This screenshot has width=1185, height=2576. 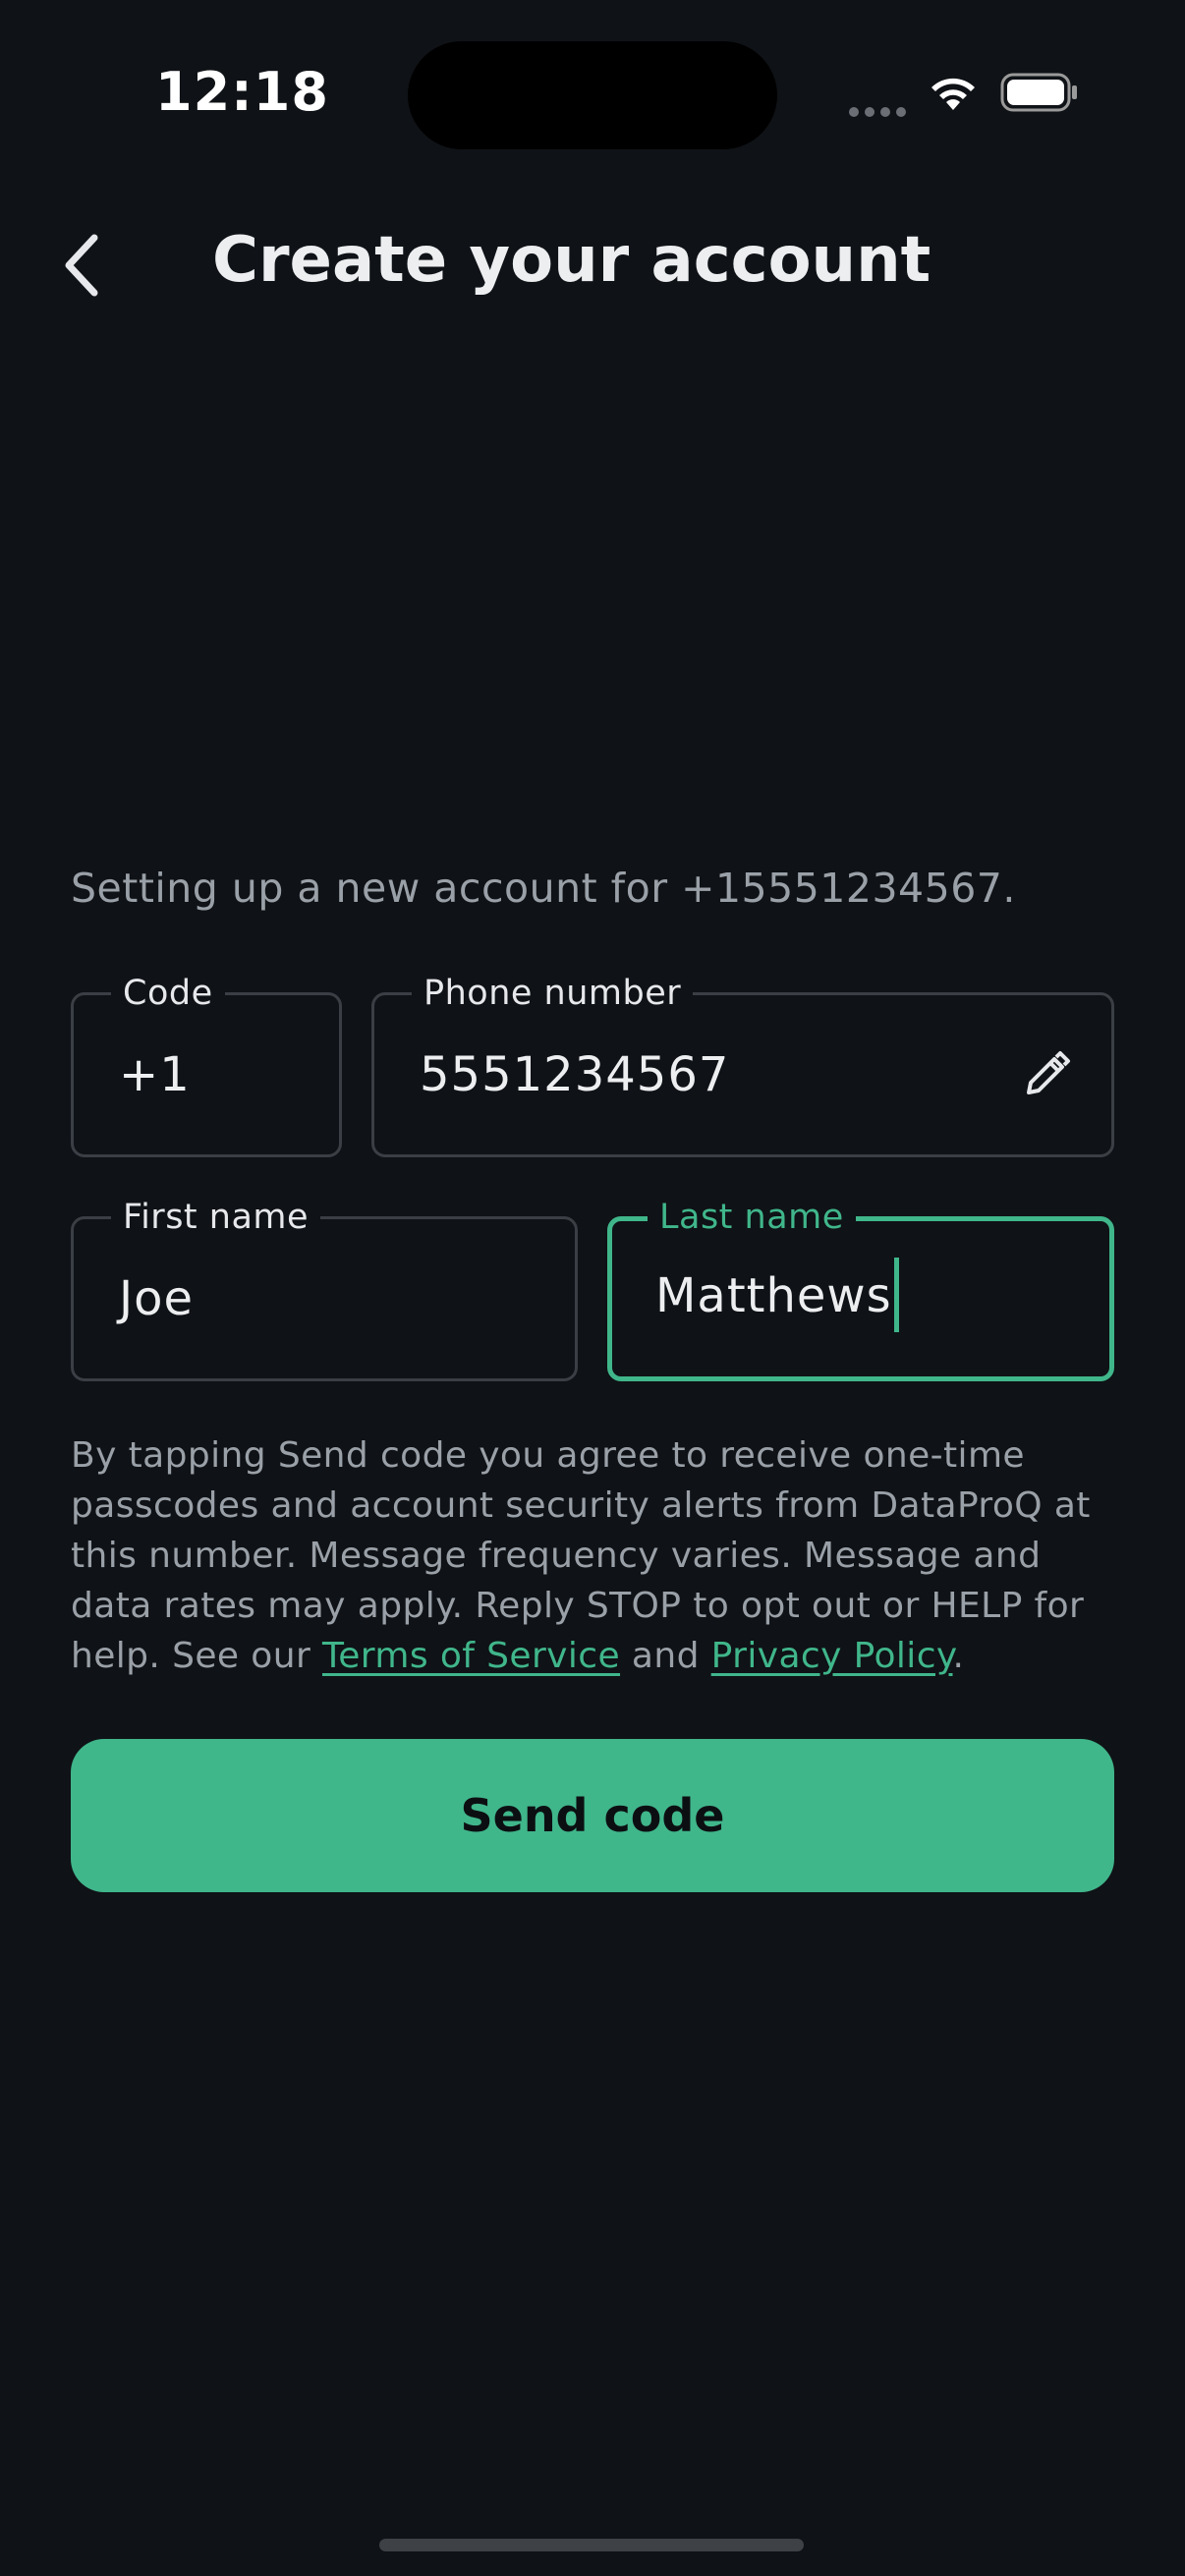 What do you see at coordinates (954, 92) in the screenshot?
I see `wifi-icon` at bounding box center [954, 92].